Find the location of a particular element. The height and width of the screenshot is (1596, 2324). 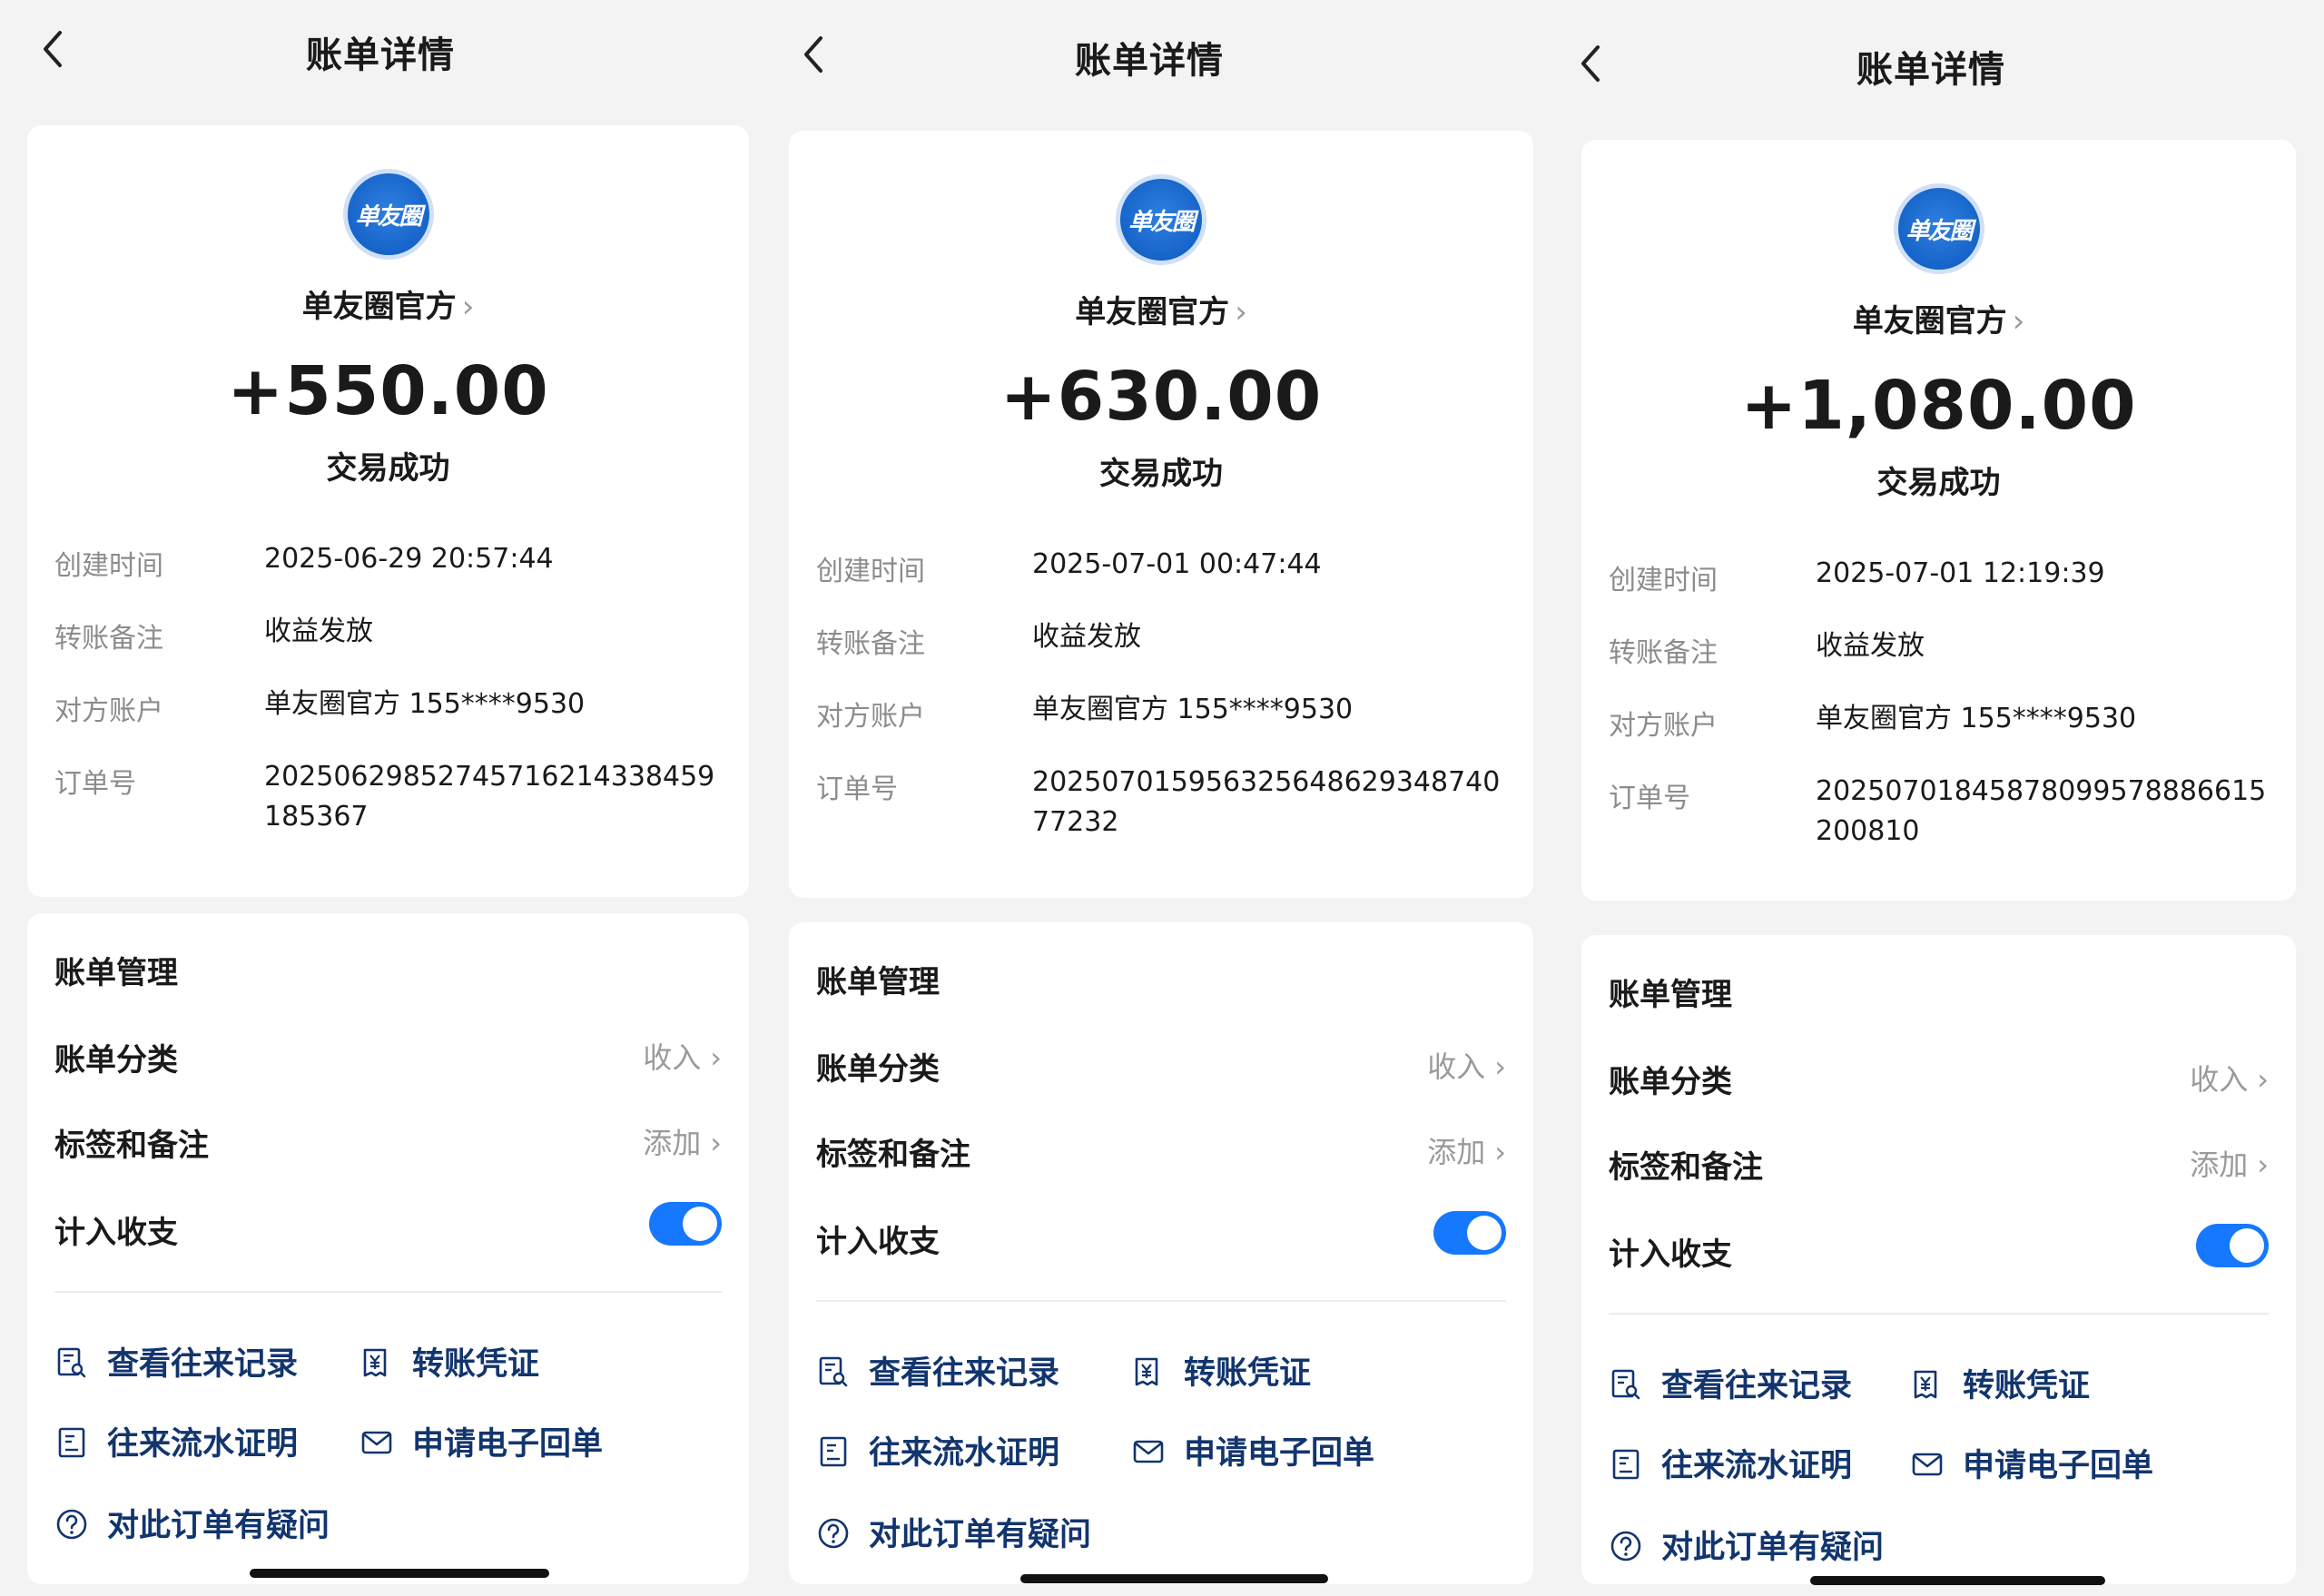

link-label: 对此订单有疑问 is located at coordinates (1773, 1548).